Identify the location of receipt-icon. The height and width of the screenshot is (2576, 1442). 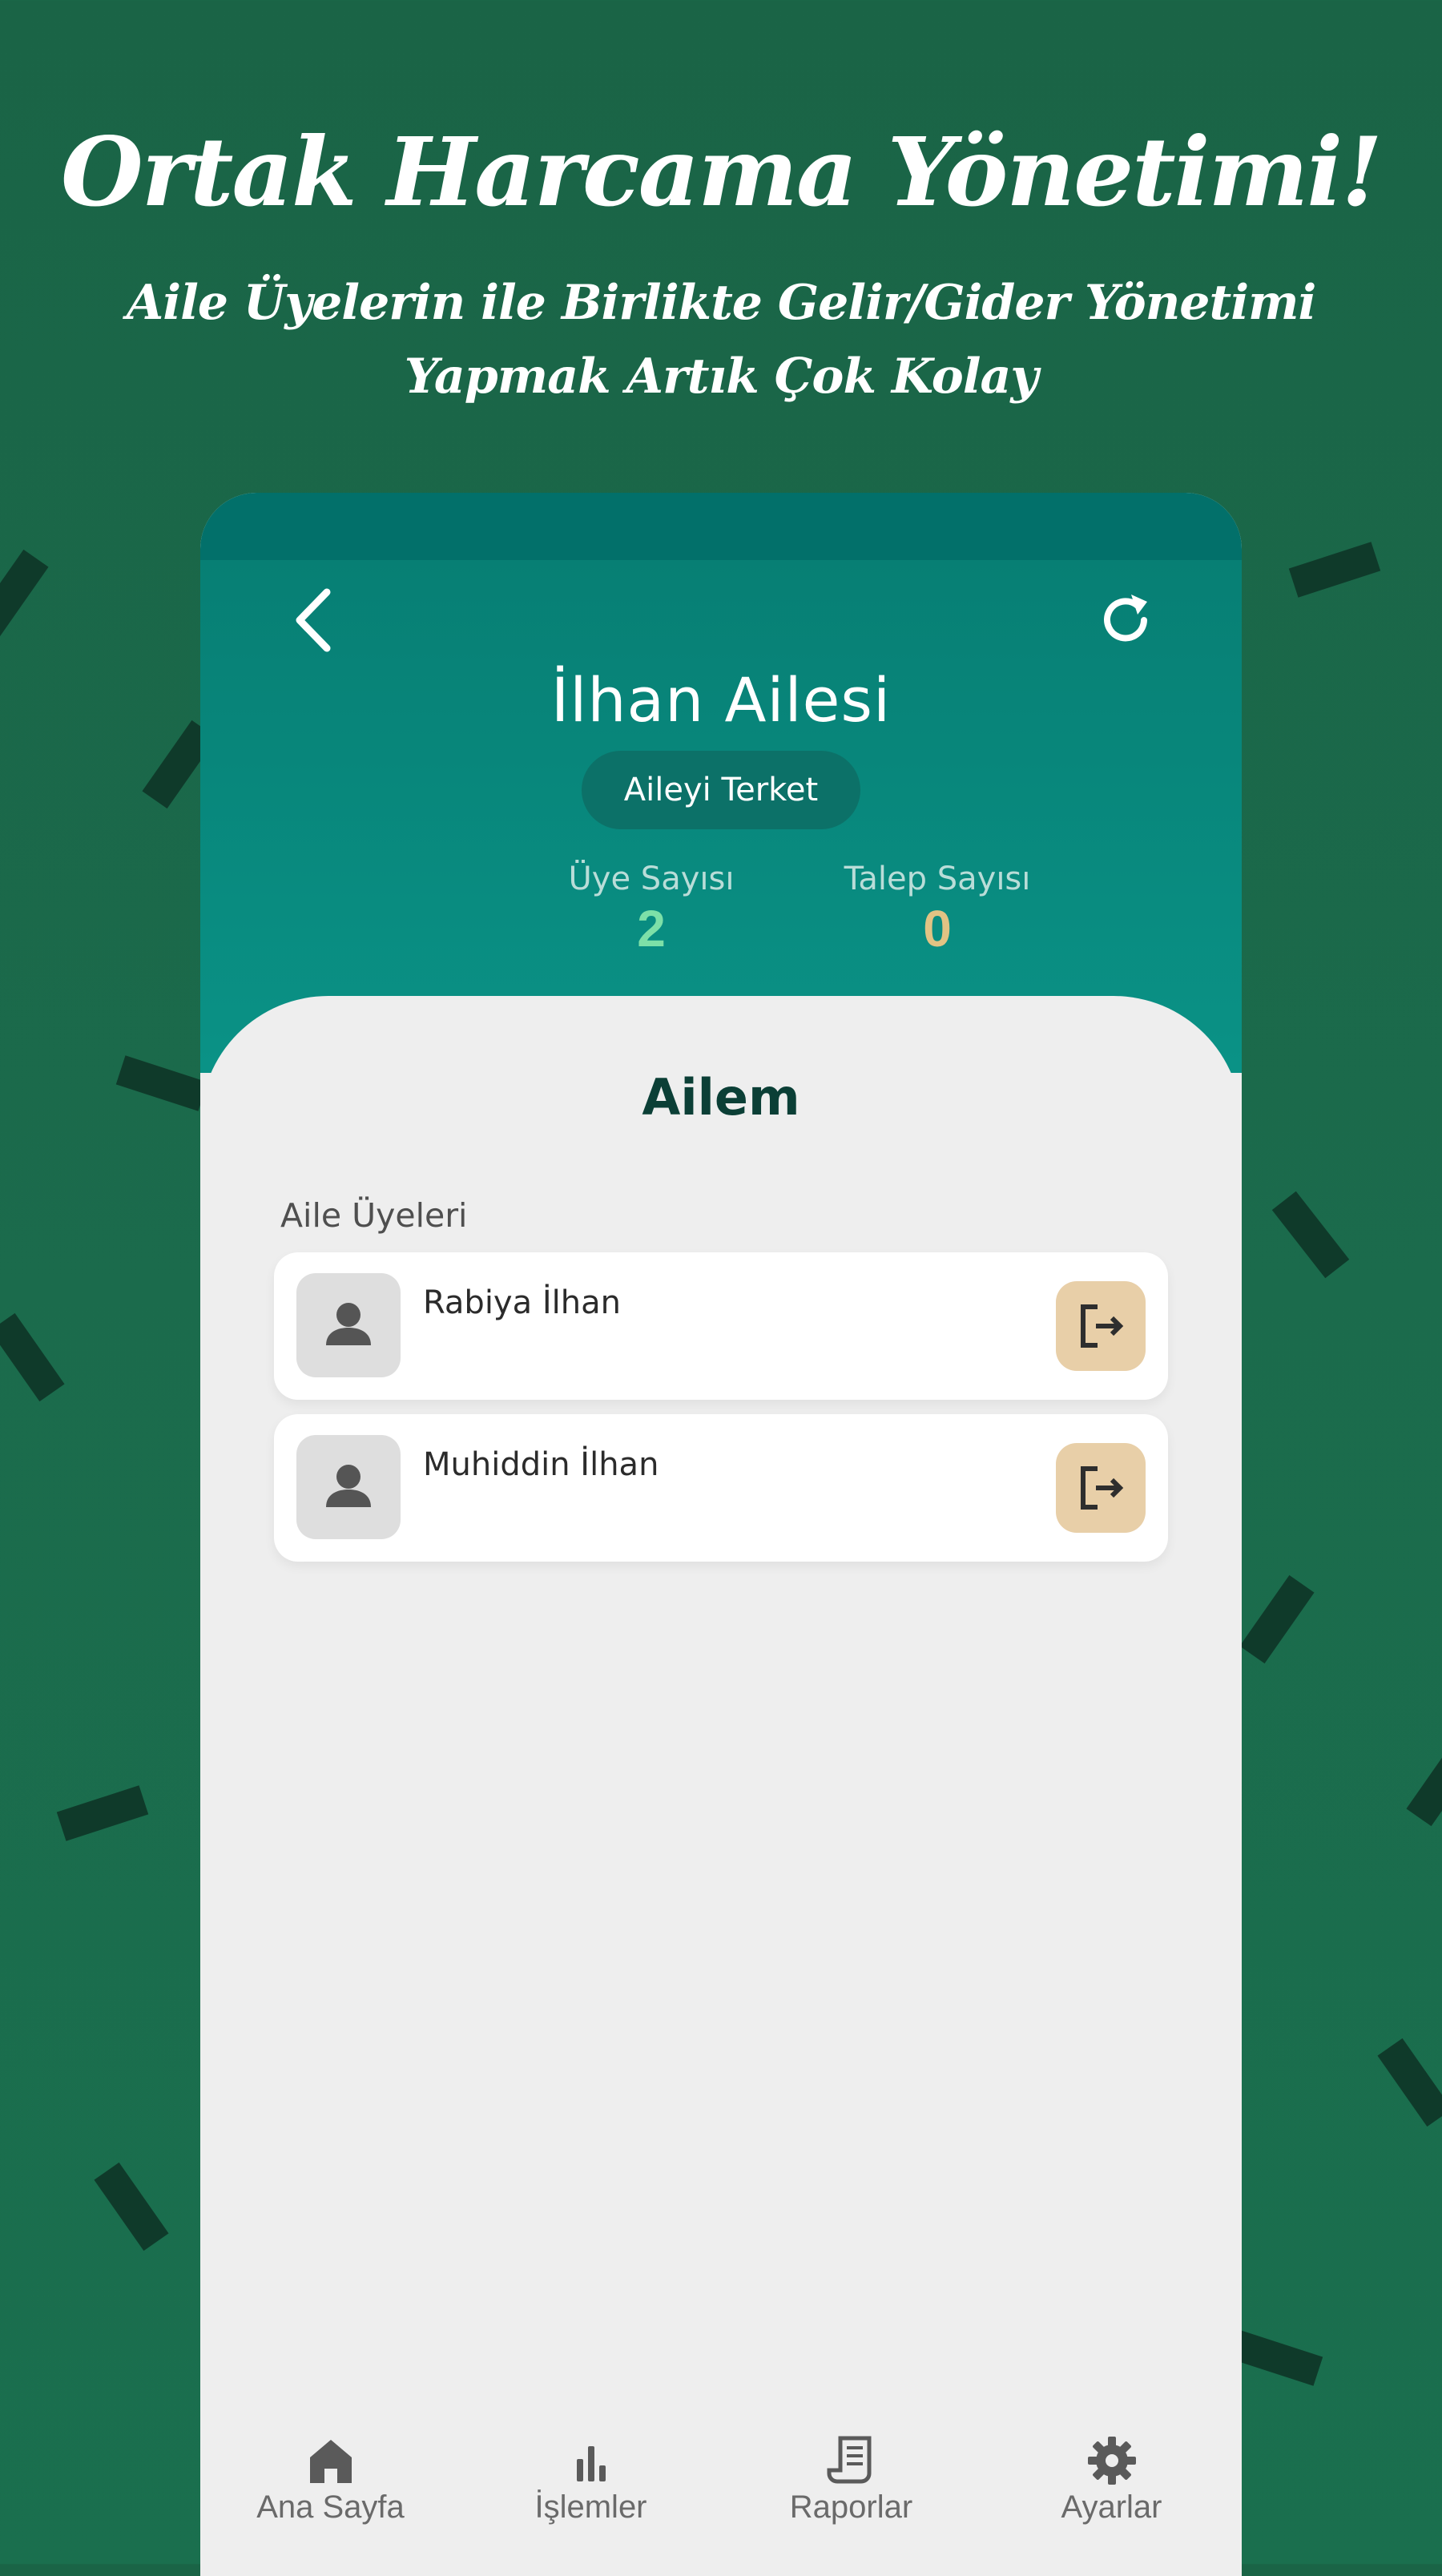
(849, 2460).